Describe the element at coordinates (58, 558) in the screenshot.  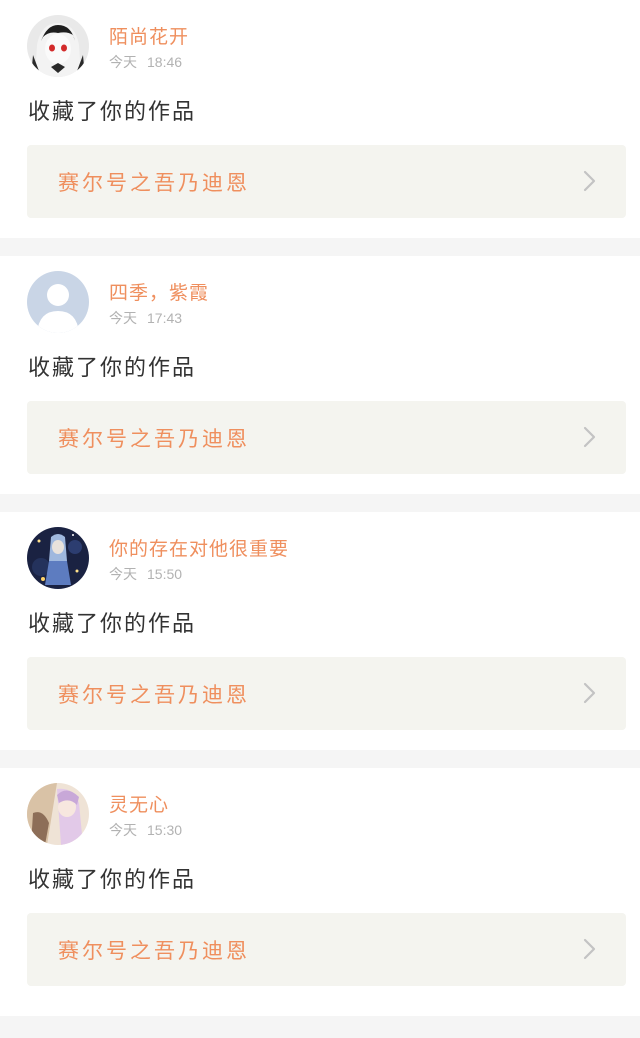
I see `starry-anime-avatar-icon` at that location.